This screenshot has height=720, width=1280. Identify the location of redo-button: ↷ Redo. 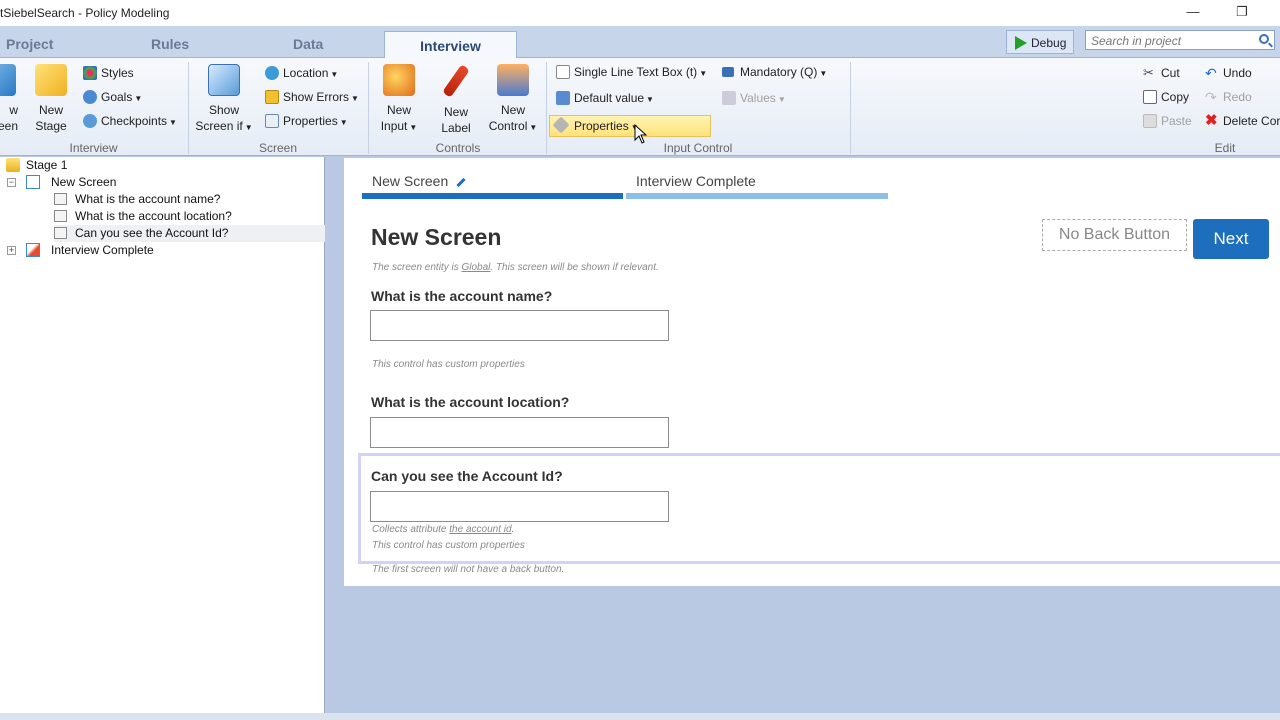
(1228, 97).